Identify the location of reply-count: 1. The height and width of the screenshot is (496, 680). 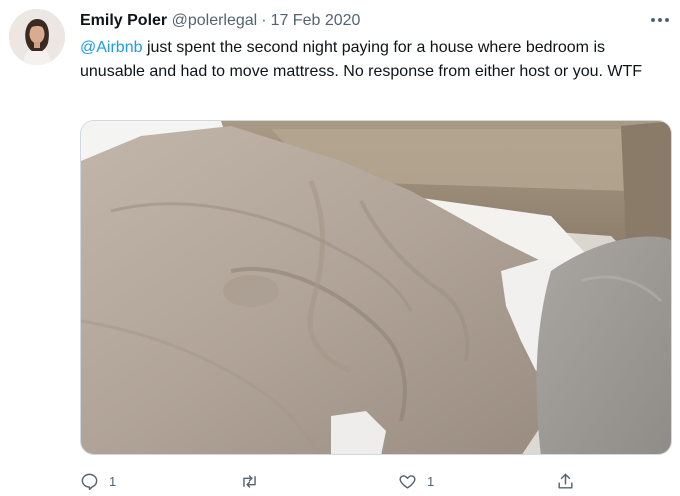
(113, 481).